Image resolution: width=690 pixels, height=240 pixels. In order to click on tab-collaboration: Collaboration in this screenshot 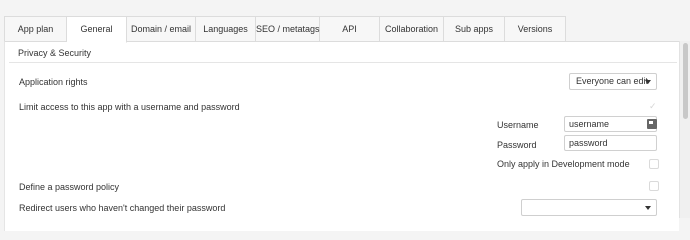, I will do `click(412, 29)`.